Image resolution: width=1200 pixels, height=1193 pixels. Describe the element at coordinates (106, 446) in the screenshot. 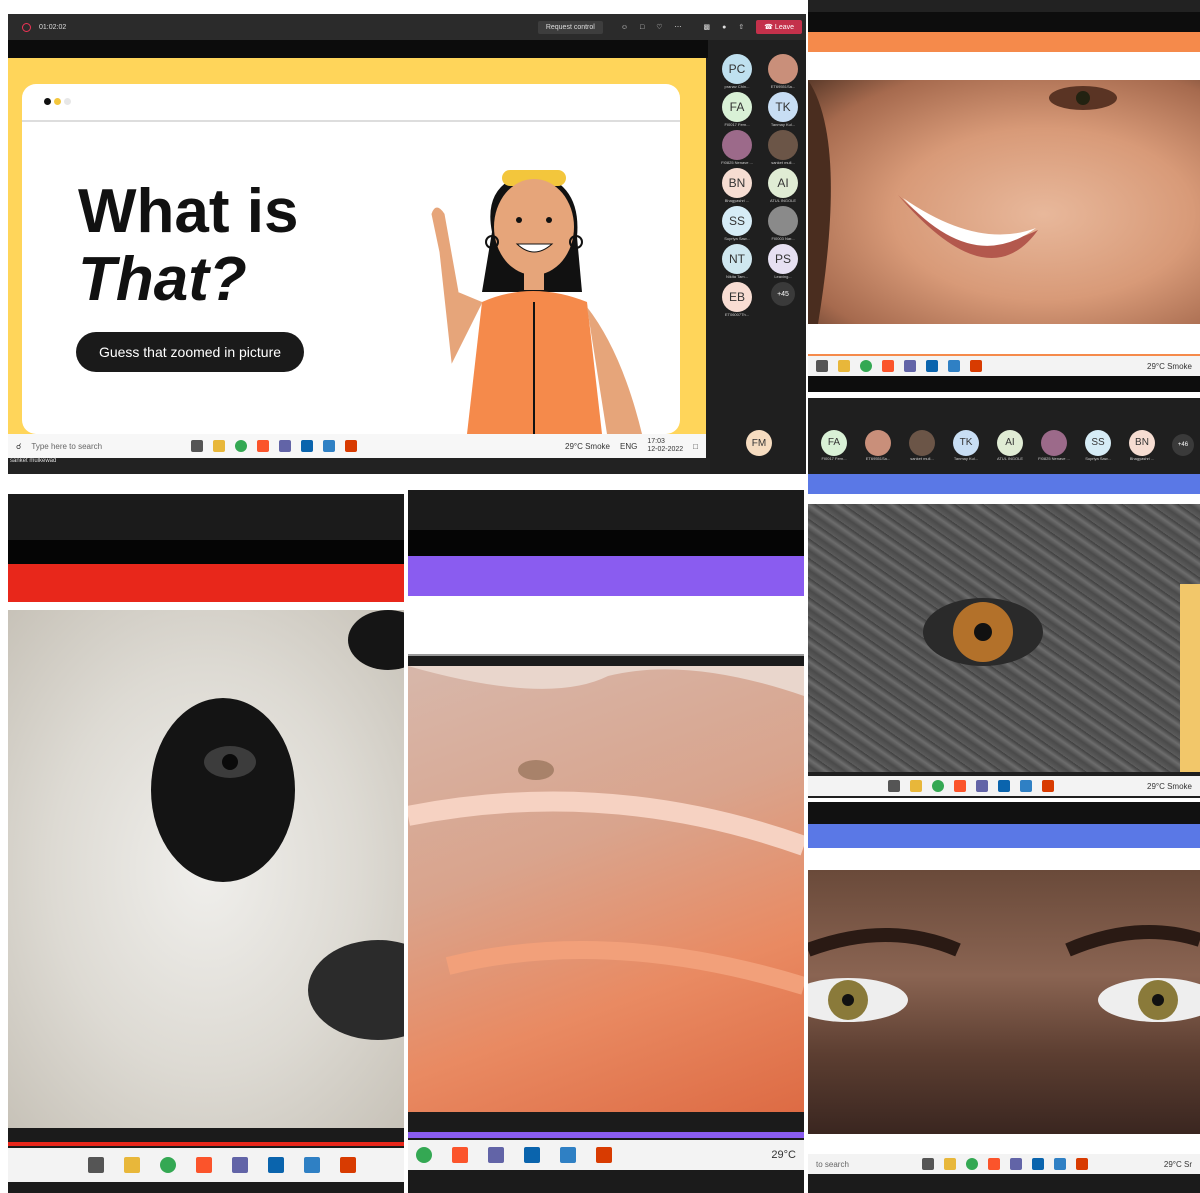

I see `taskbar-search-input: Type here to search` at that location.